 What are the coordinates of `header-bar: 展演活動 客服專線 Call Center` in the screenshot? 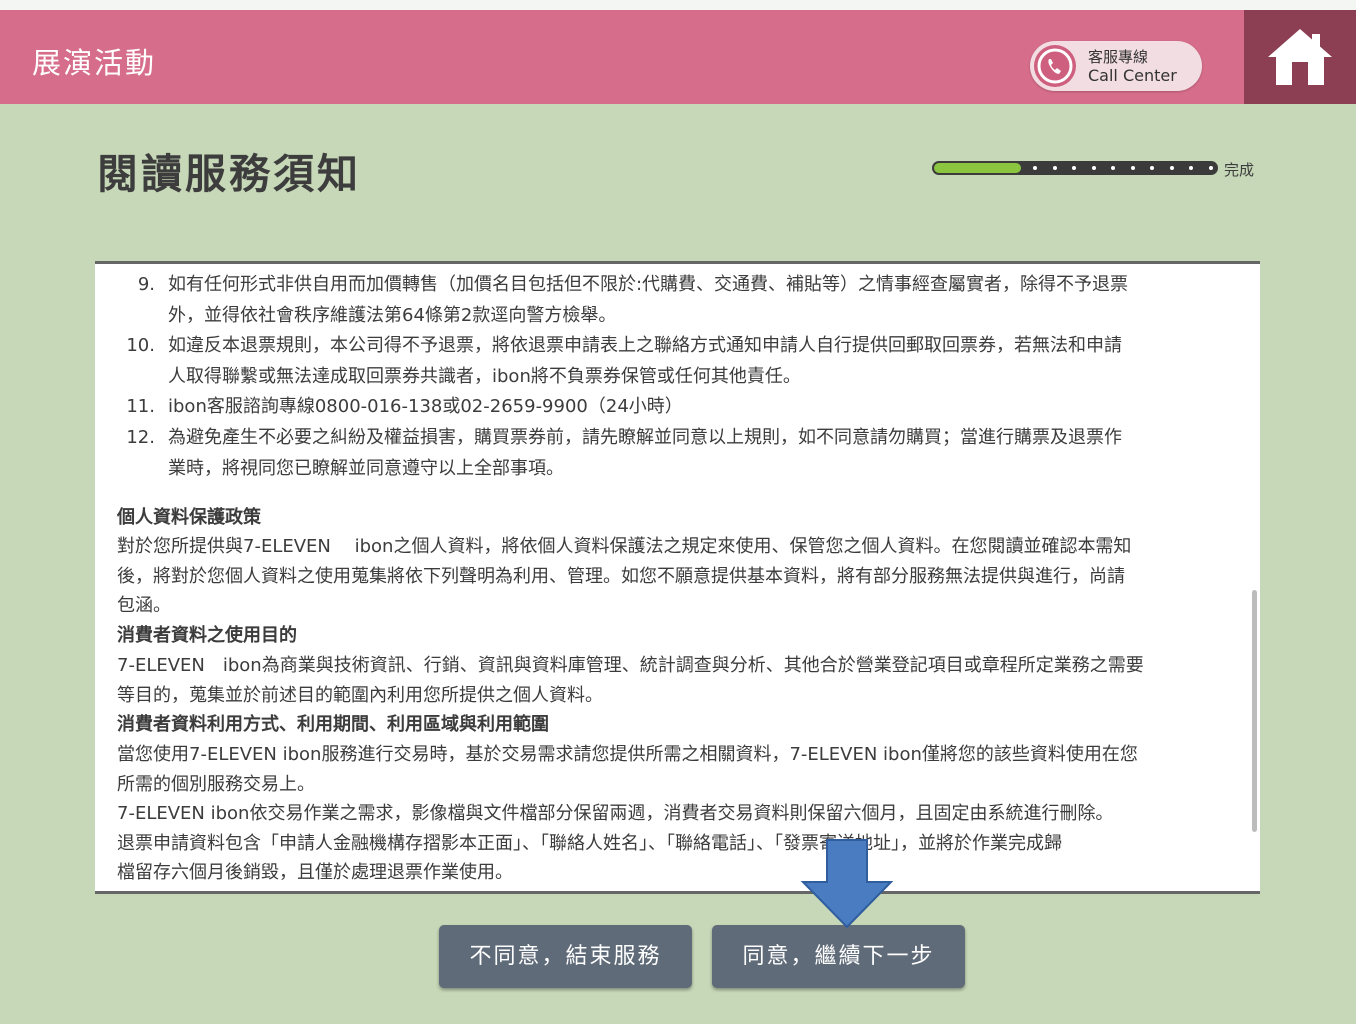 It's located at (678, 57).